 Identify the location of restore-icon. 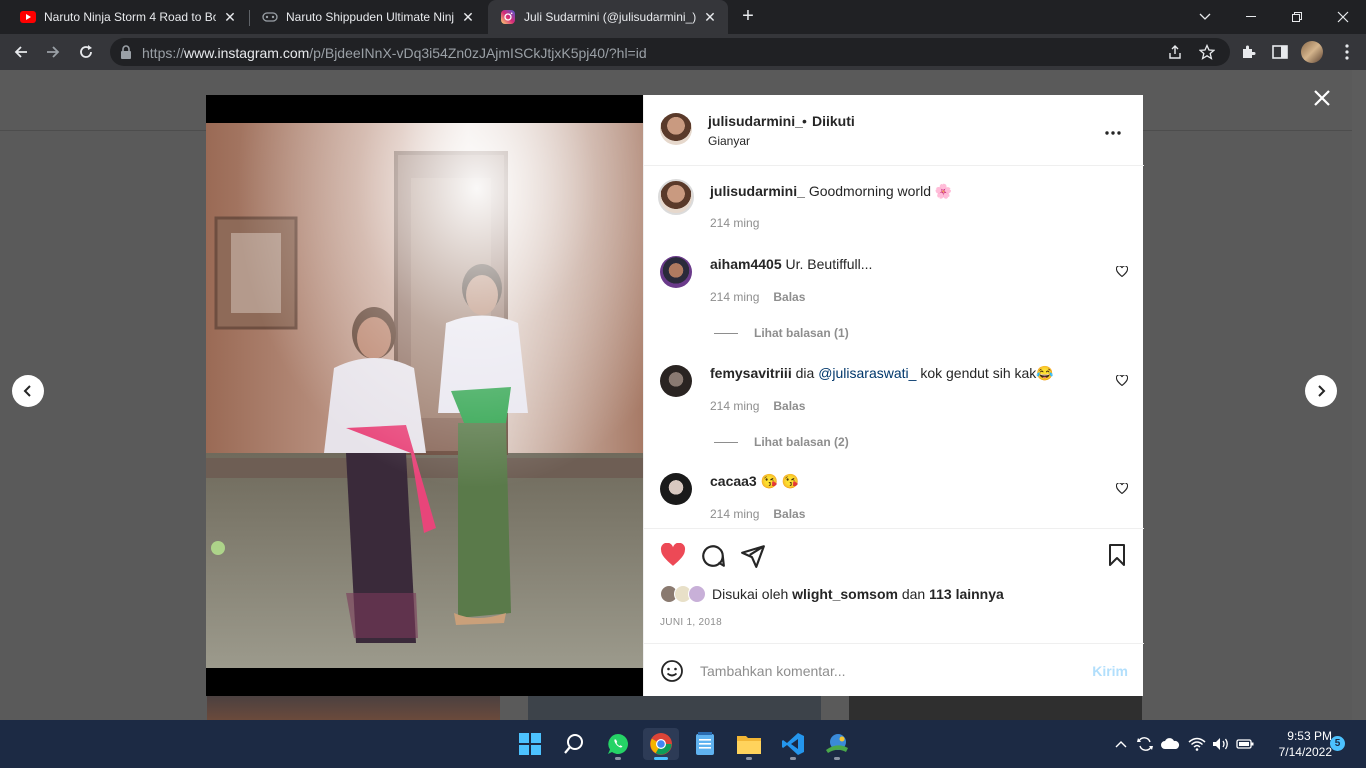
(1297, 17).